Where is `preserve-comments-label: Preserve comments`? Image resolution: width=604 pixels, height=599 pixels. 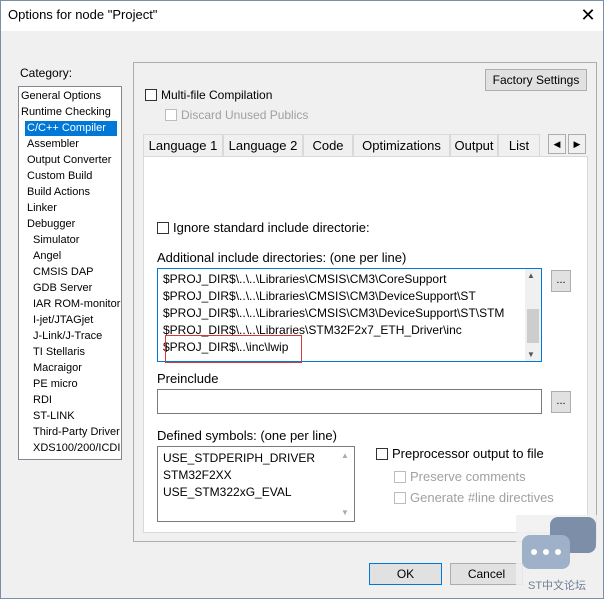 preserve-comments-label: Preserve comments is located at coordinates (468, 476).